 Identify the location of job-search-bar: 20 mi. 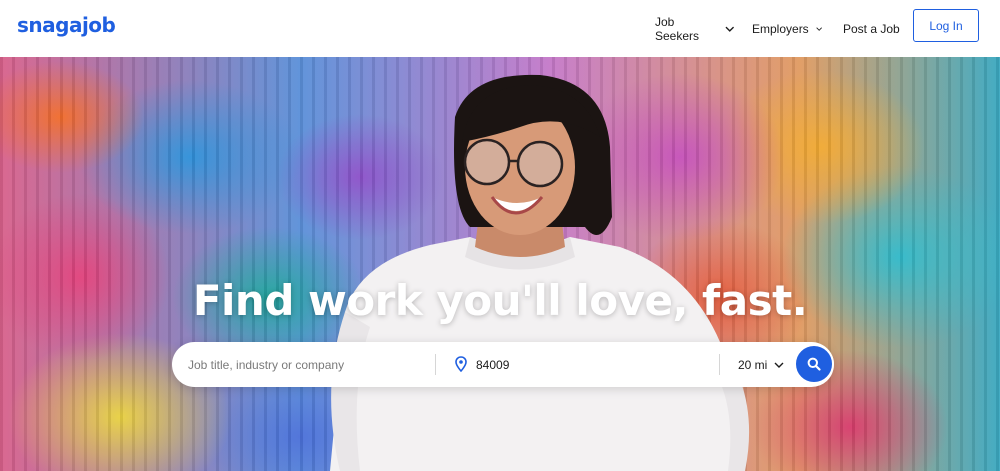
(503, 364).